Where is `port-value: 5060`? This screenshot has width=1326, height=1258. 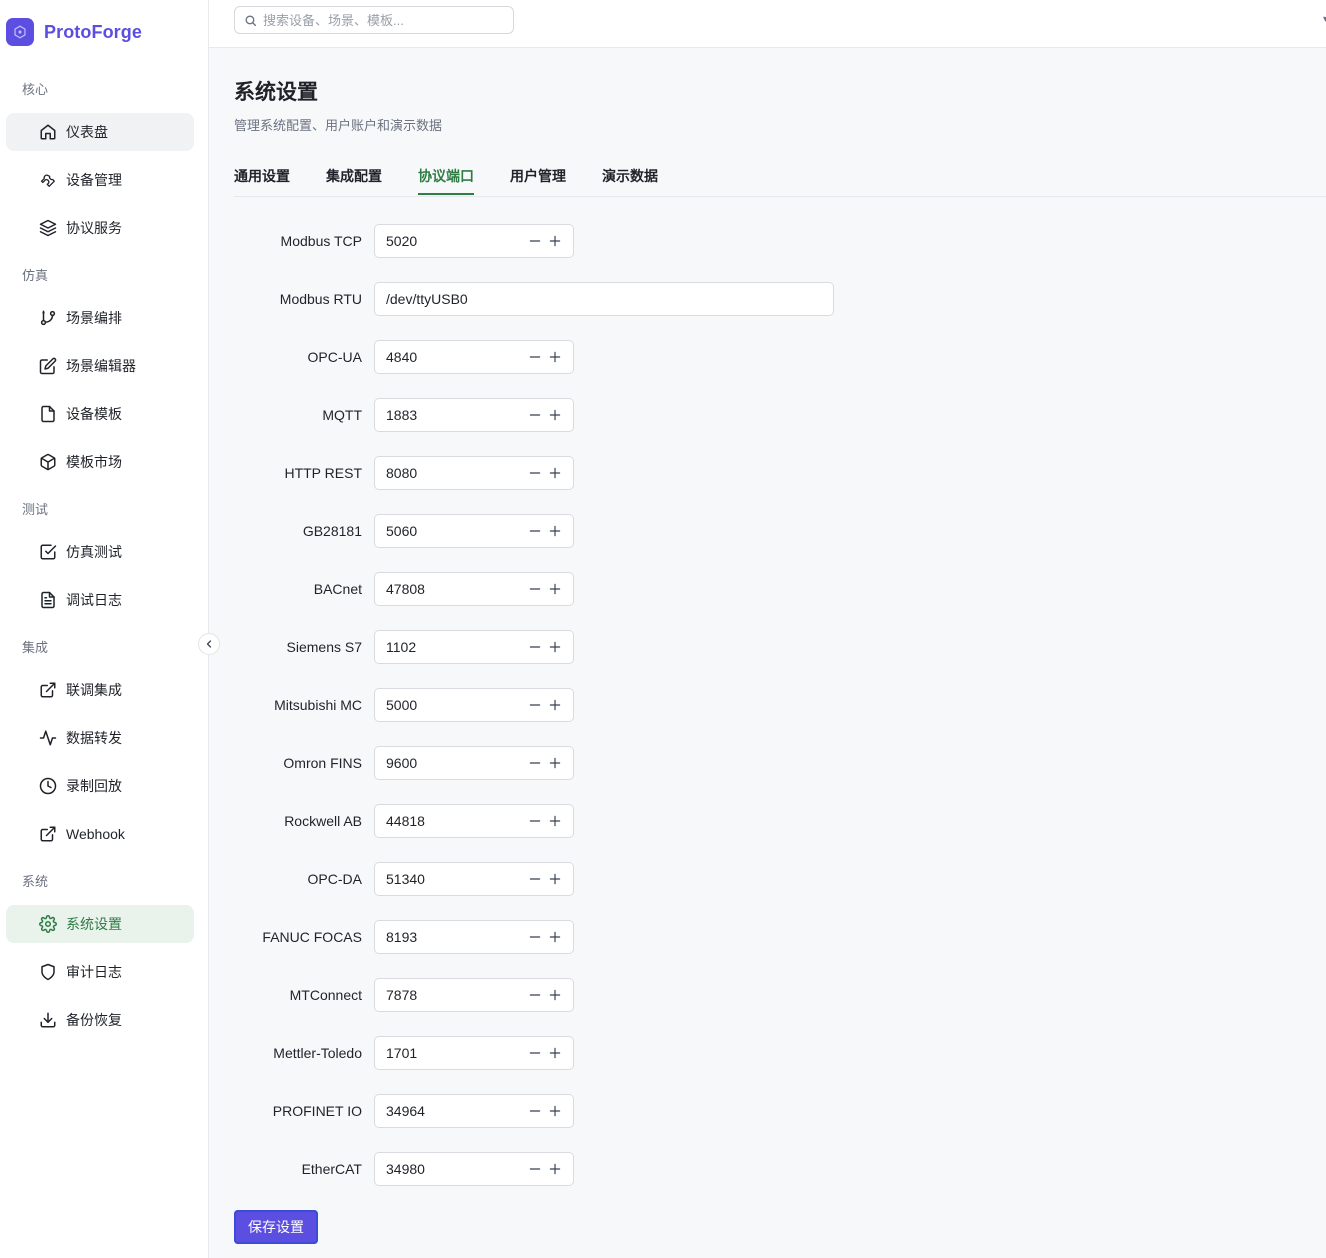 port-value: 5060 is located at coordinates (451, 531).